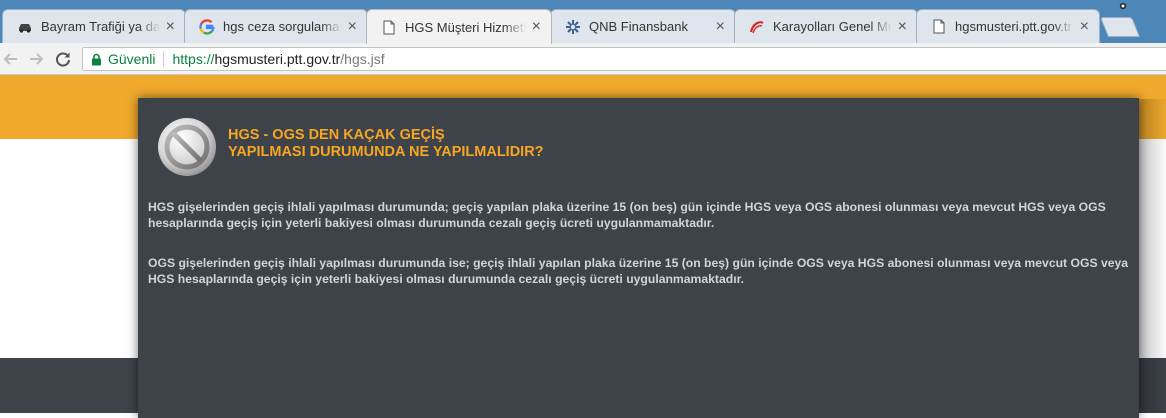  Describe the element at coordinates (638, 26) in the screenshot. I see `tab-title: QNB Finansbank` at that location.